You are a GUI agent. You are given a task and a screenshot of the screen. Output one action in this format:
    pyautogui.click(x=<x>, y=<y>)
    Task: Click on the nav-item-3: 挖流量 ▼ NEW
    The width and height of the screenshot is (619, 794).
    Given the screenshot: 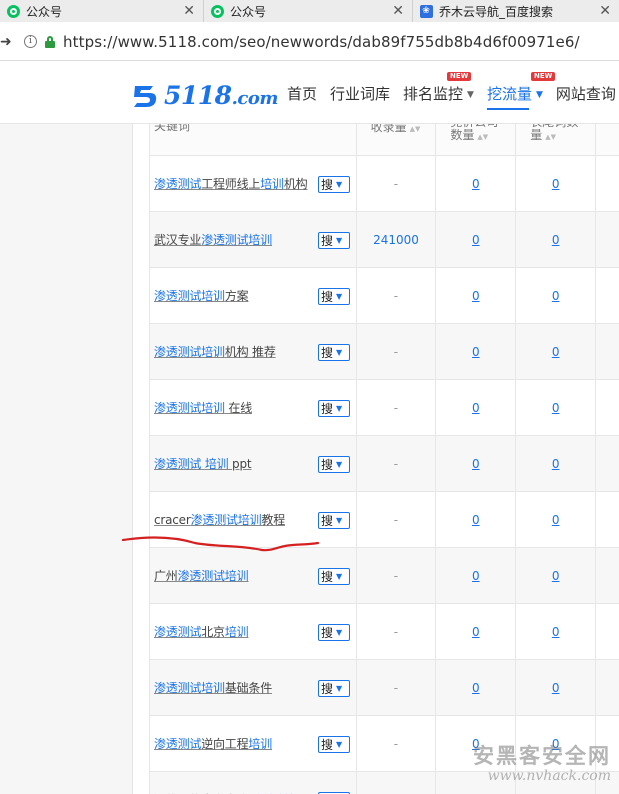 What is the action you would take?
    pyautogui.click(x=521, y=91)
    